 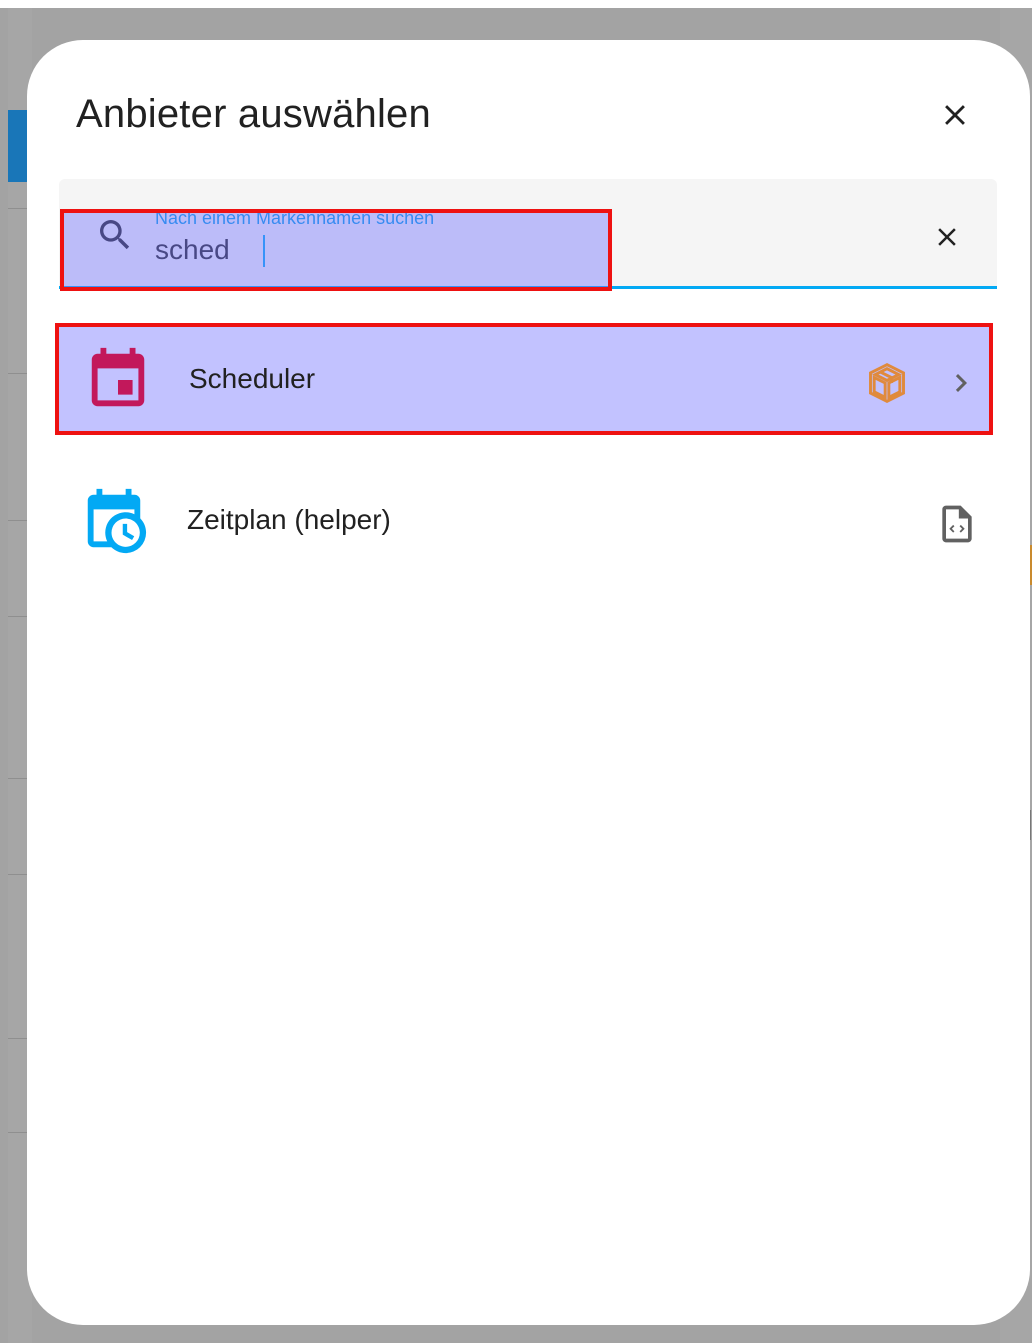 I want to click on search-field: Nach einem Markennamen suchen, so click(x=528, y=234).